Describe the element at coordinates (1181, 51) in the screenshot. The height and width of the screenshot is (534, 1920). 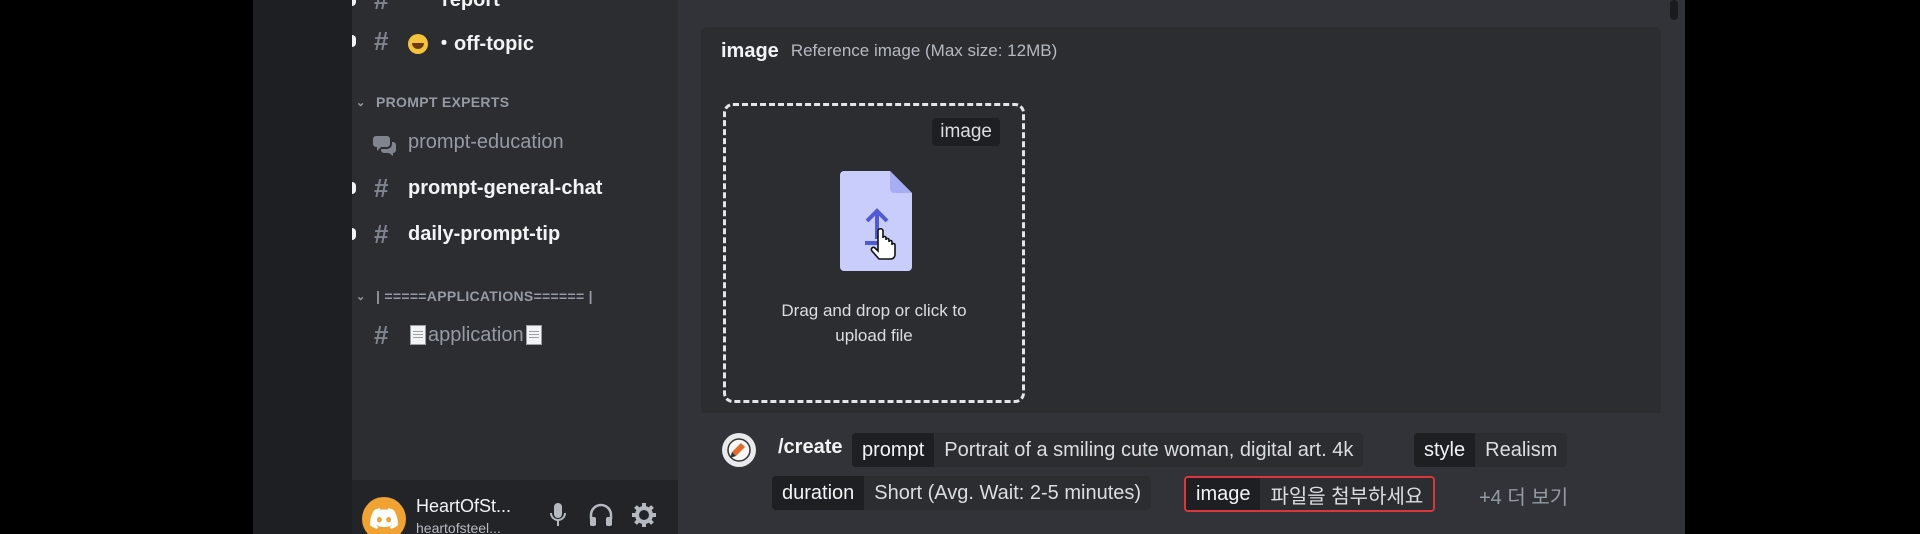
I see `option-header: image Reference image (Max size: 12MB)` at that location.